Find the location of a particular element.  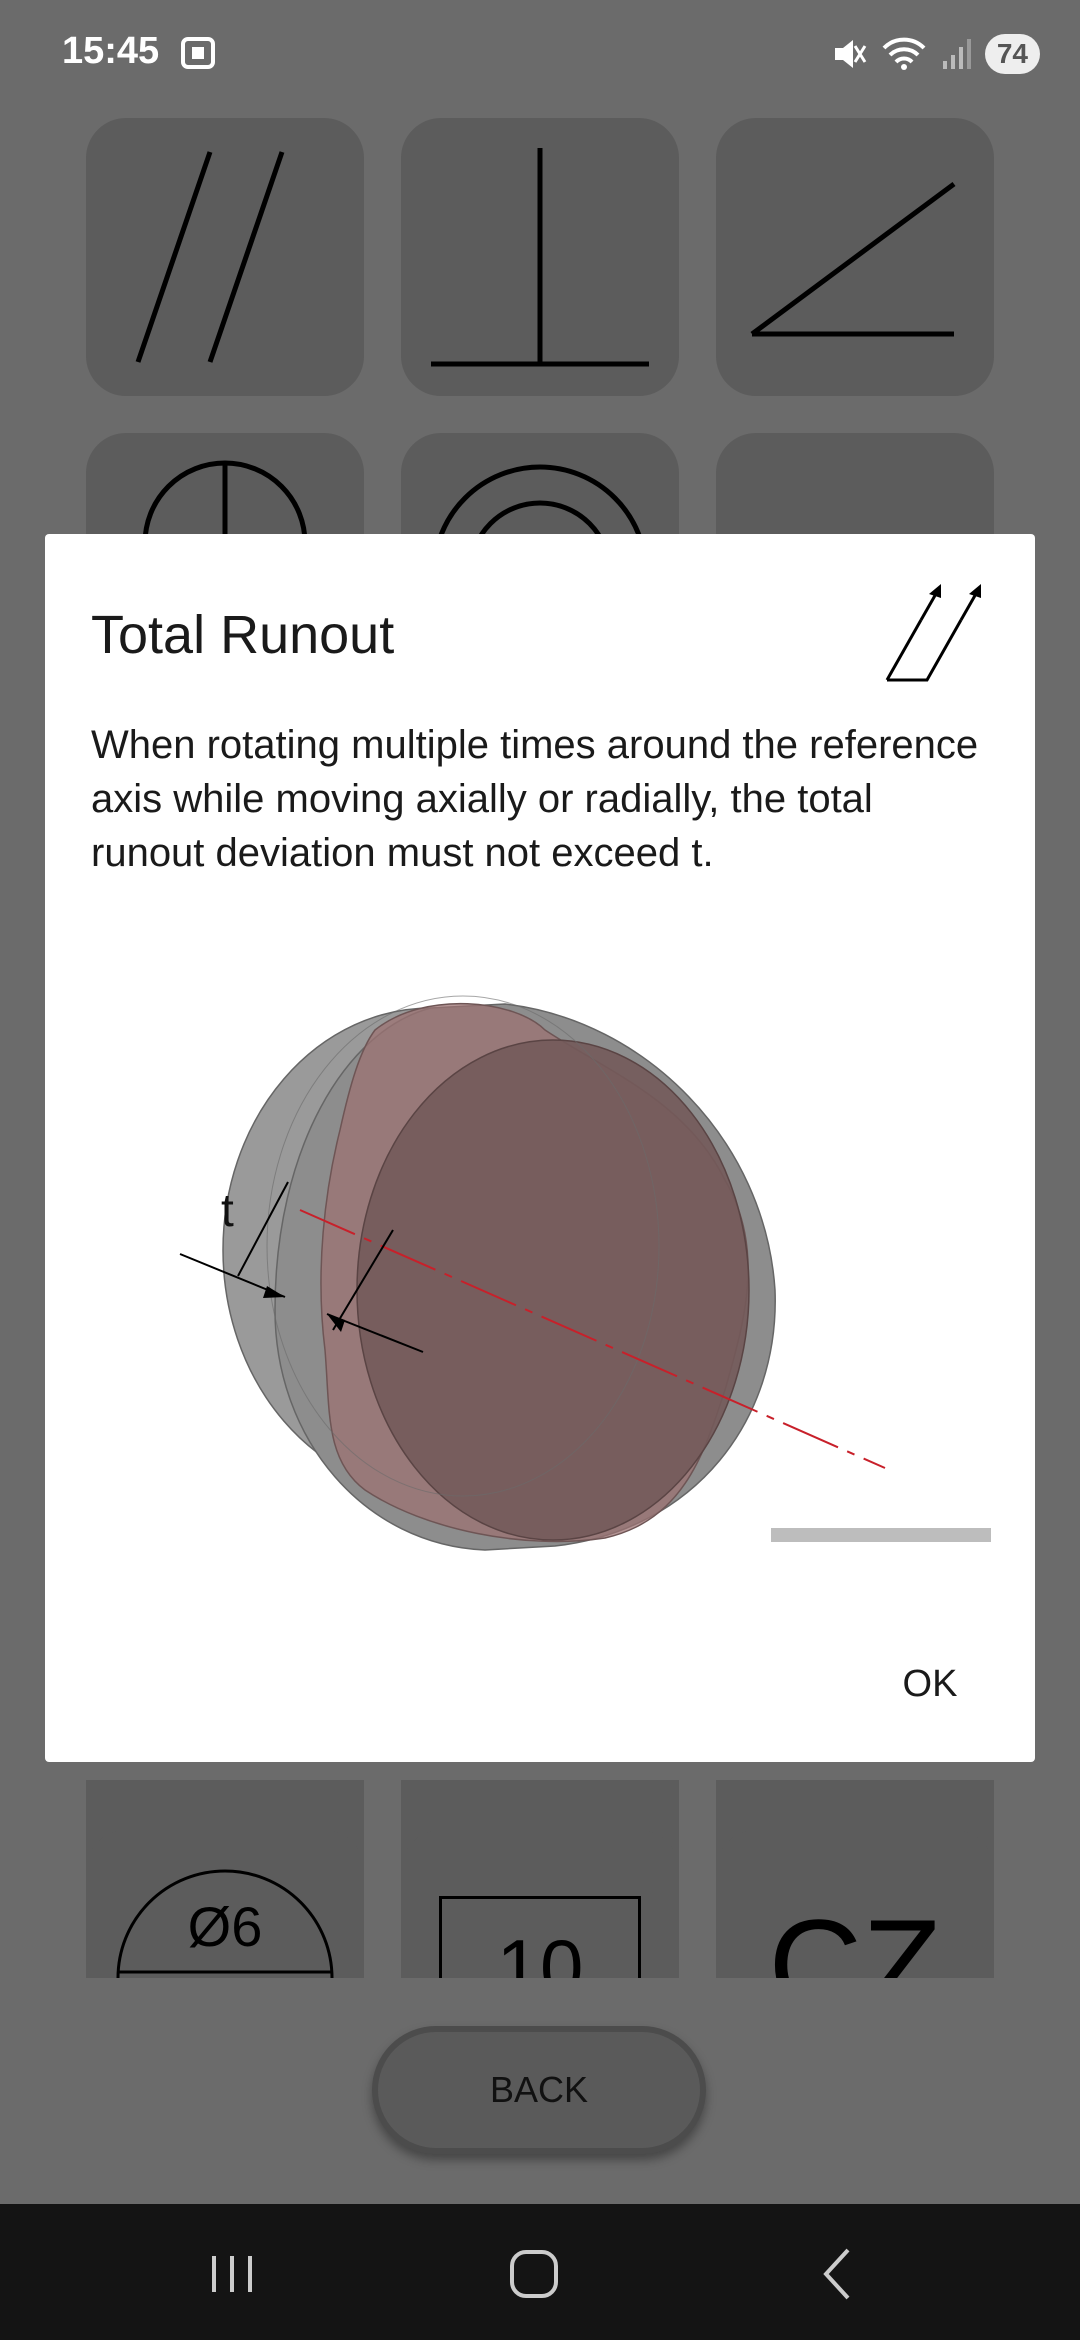

cylinder-front-face is located at coordinates (553, 1290).